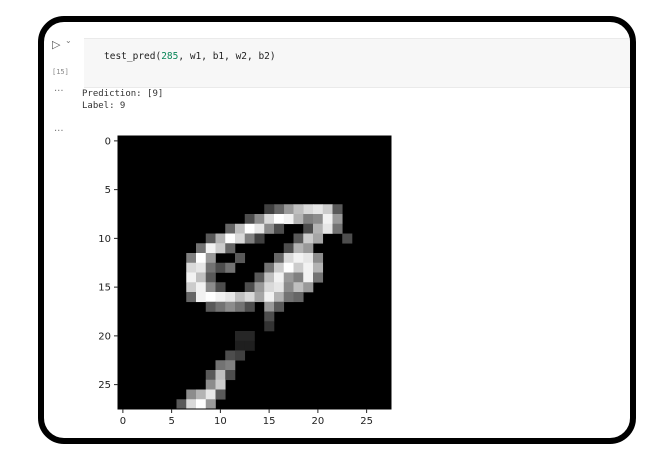 This screenshot has width=669, height=450. Describe the element at coordinates (190, 56) in the screenshot. I see `code-line: test_pred(285, w1, b1, w2, b2)` at that location.